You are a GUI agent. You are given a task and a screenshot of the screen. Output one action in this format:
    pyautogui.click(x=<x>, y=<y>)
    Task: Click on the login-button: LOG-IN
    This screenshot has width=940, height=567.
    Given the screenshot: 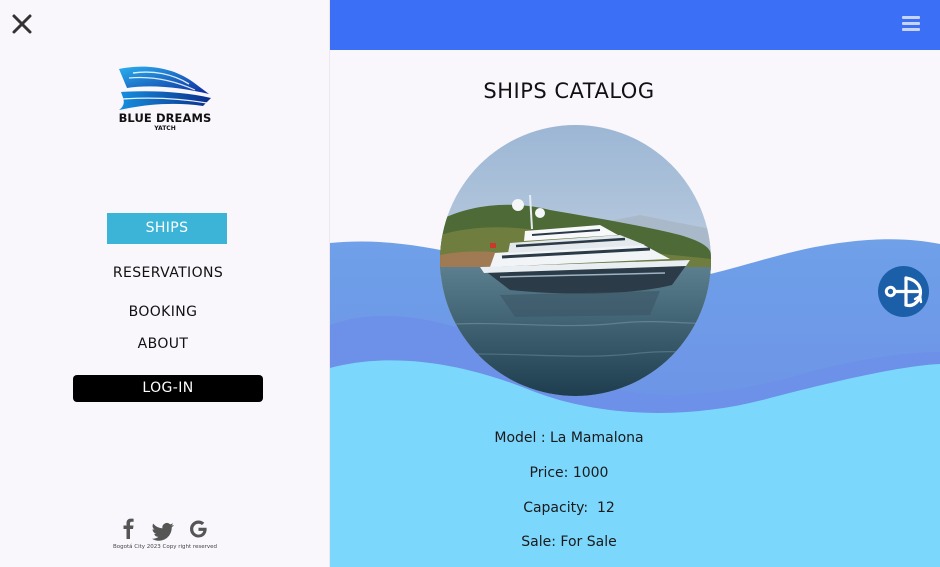 What is the action you would take?
    pyautogui.click(x=168, y=388)
    